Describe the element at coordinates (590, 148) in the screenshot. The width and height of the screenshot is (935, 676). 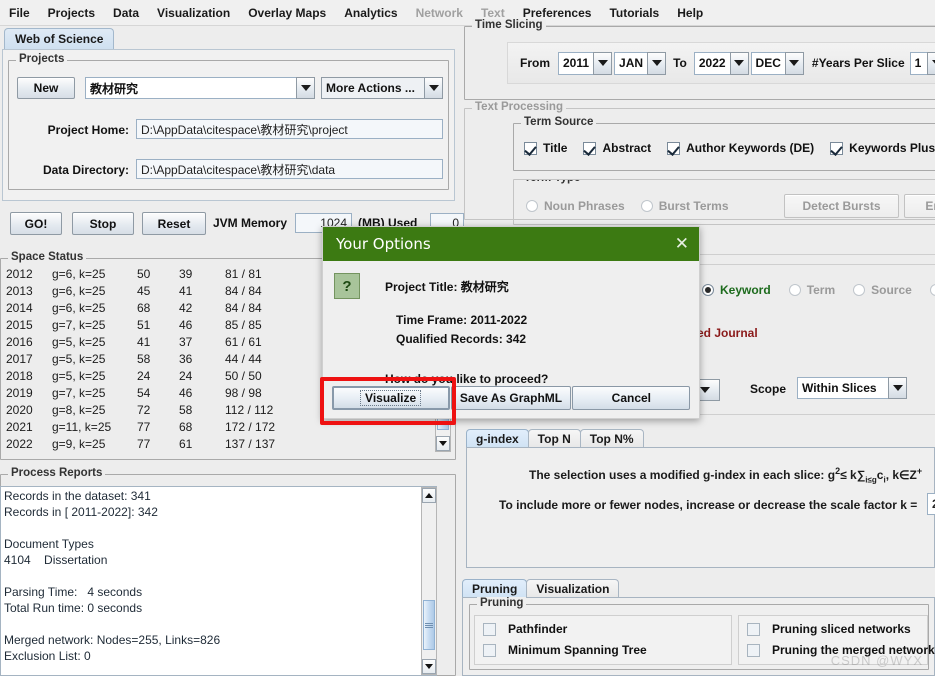
I see `checkbox-abstract` at that location.